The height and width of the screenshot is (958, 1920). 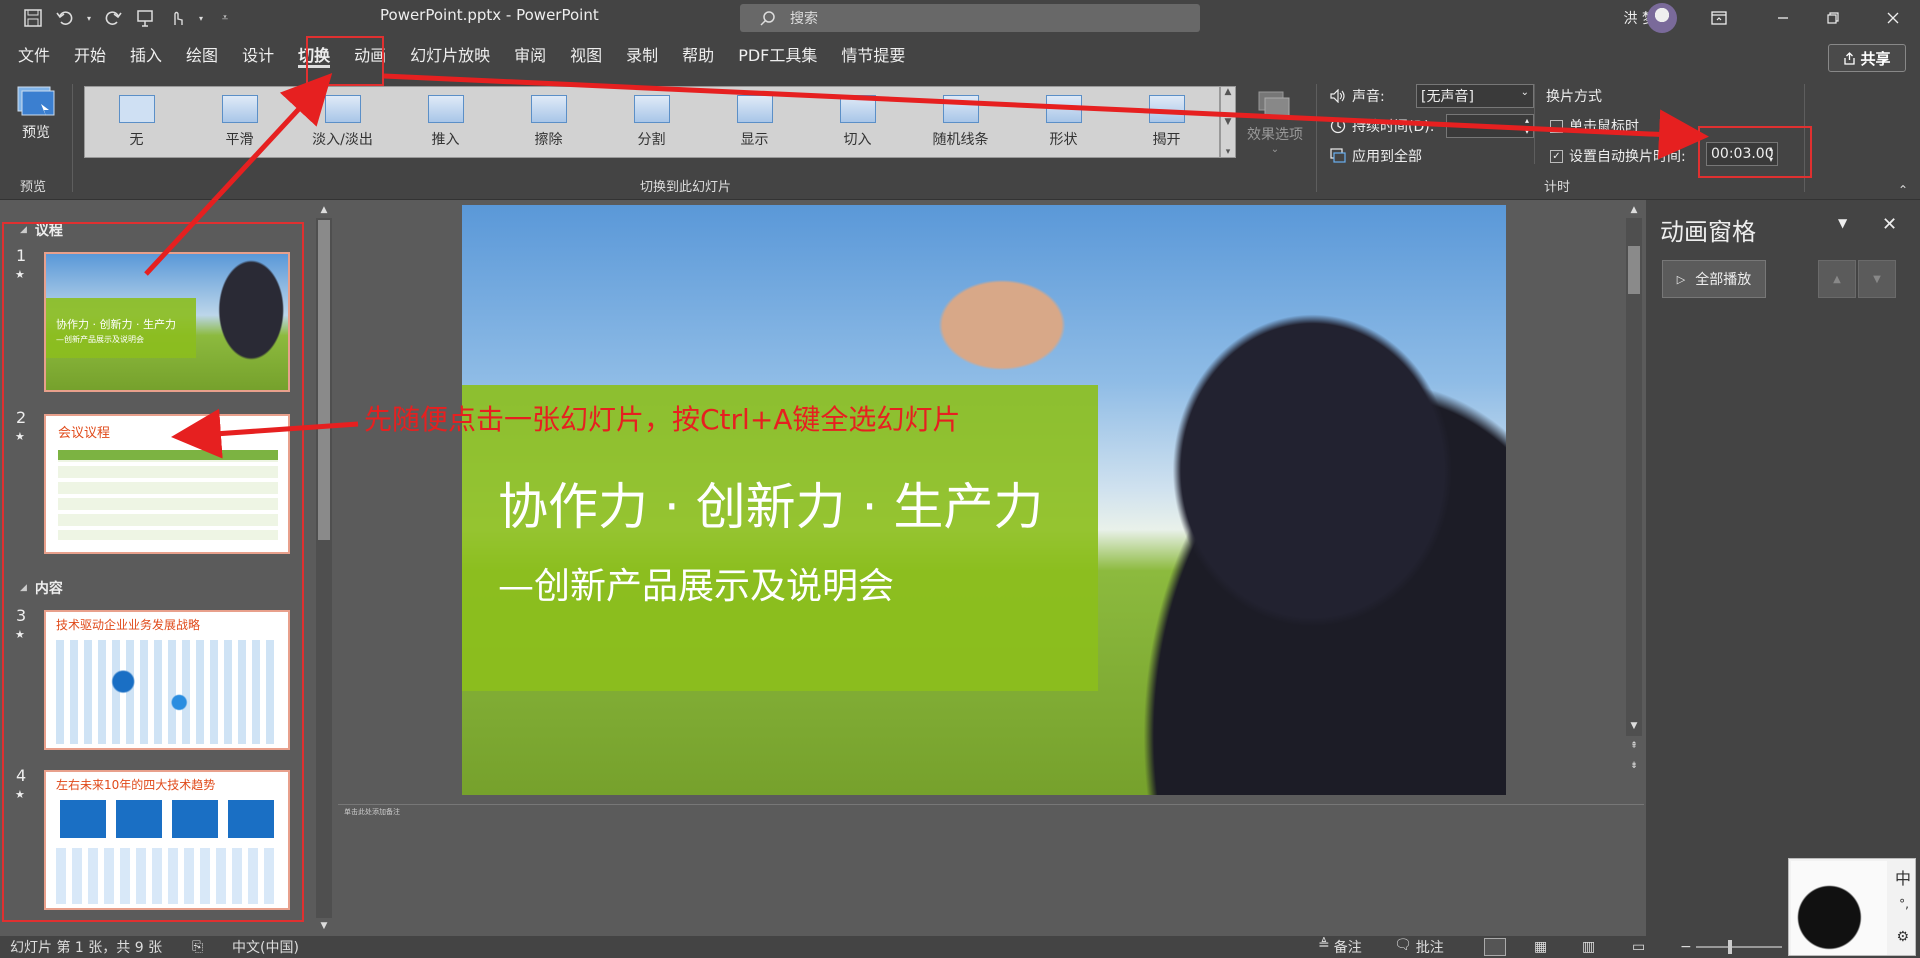 I want to click on cat-mascot-image, so click(x=1839, y=908).